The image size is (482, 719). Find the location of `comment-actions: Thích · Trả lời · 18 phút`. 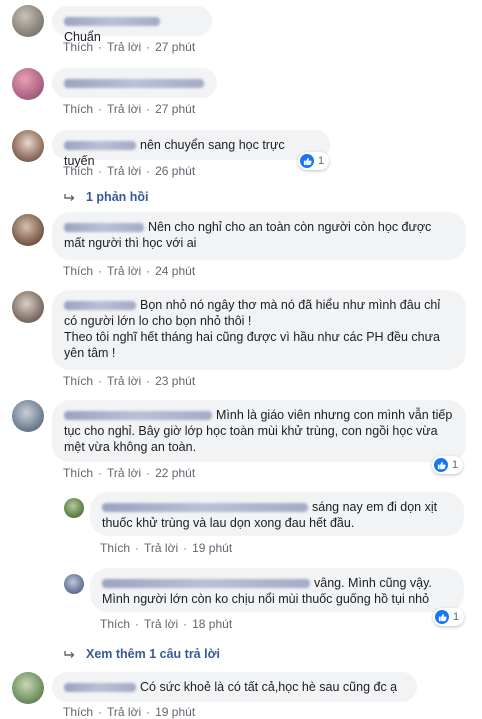

comment-actions: Thích · Trả lời · 18 phút is located at coordinates (166, 624).